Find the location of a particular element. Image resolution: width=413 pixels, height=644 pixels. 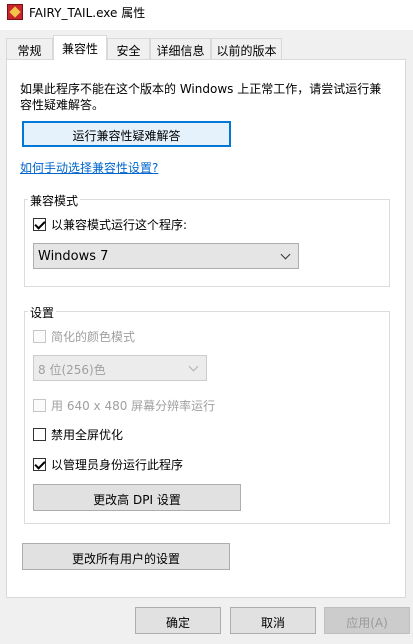

tab-details: 详细信息 is located at coordinates (180, 48).